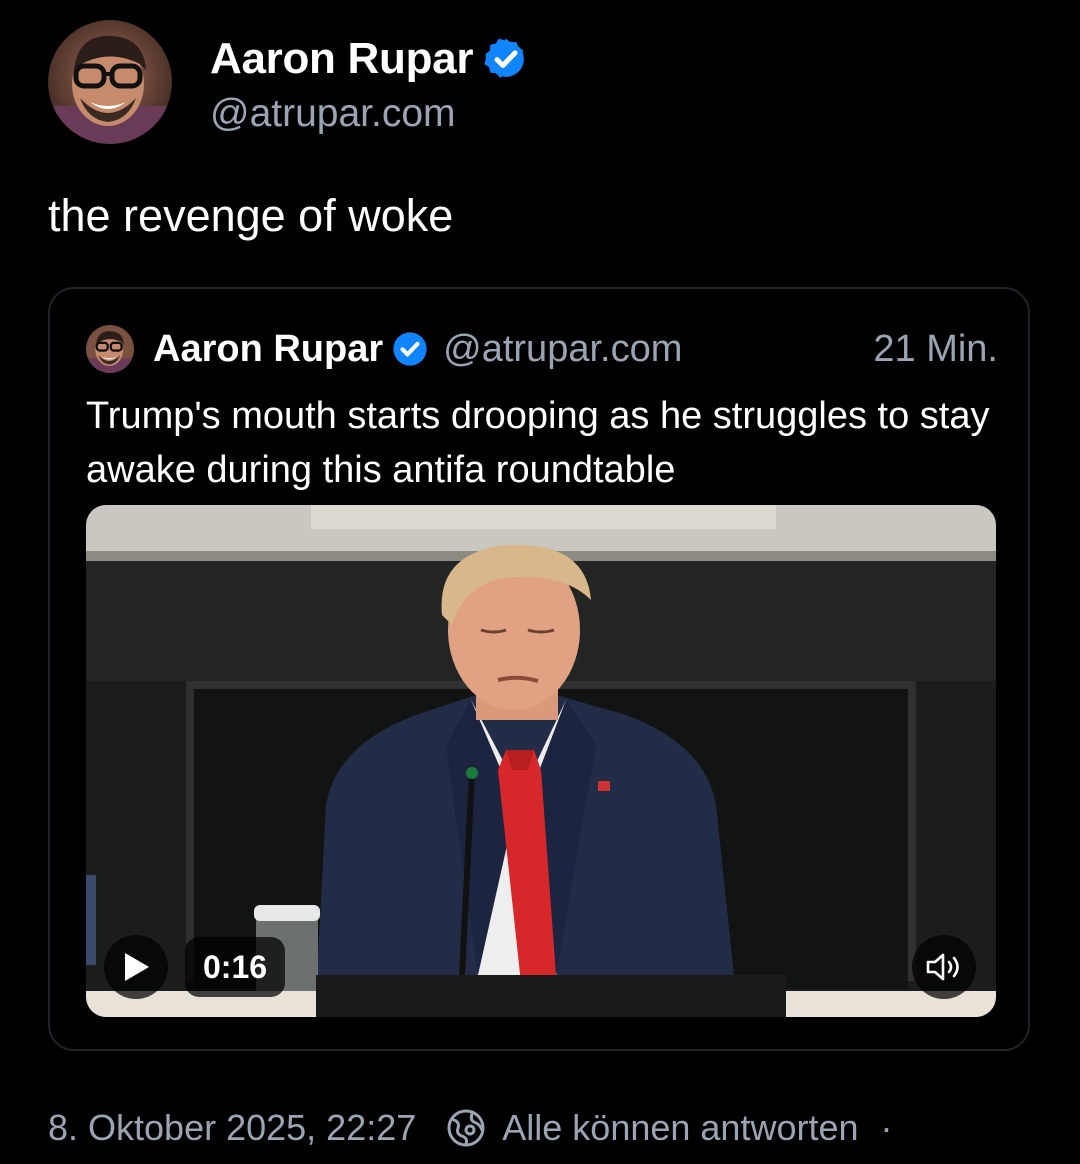 This screenshot has height=1164, width=1080. I want to click on speaker-icon, so click(942, 967).